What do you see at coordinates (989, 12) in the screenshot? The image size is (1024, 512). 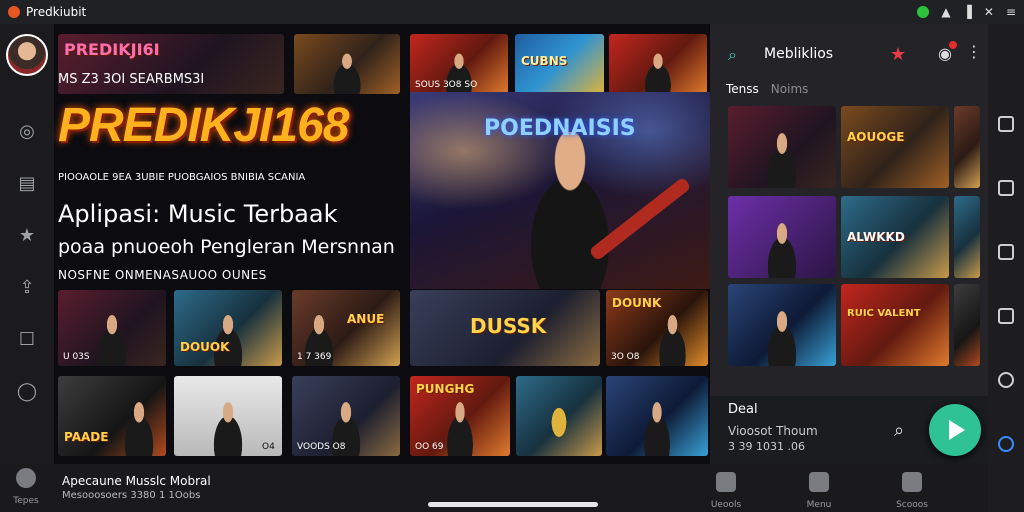 I see `close-icon: ✕` at bounding box center [989, 12].